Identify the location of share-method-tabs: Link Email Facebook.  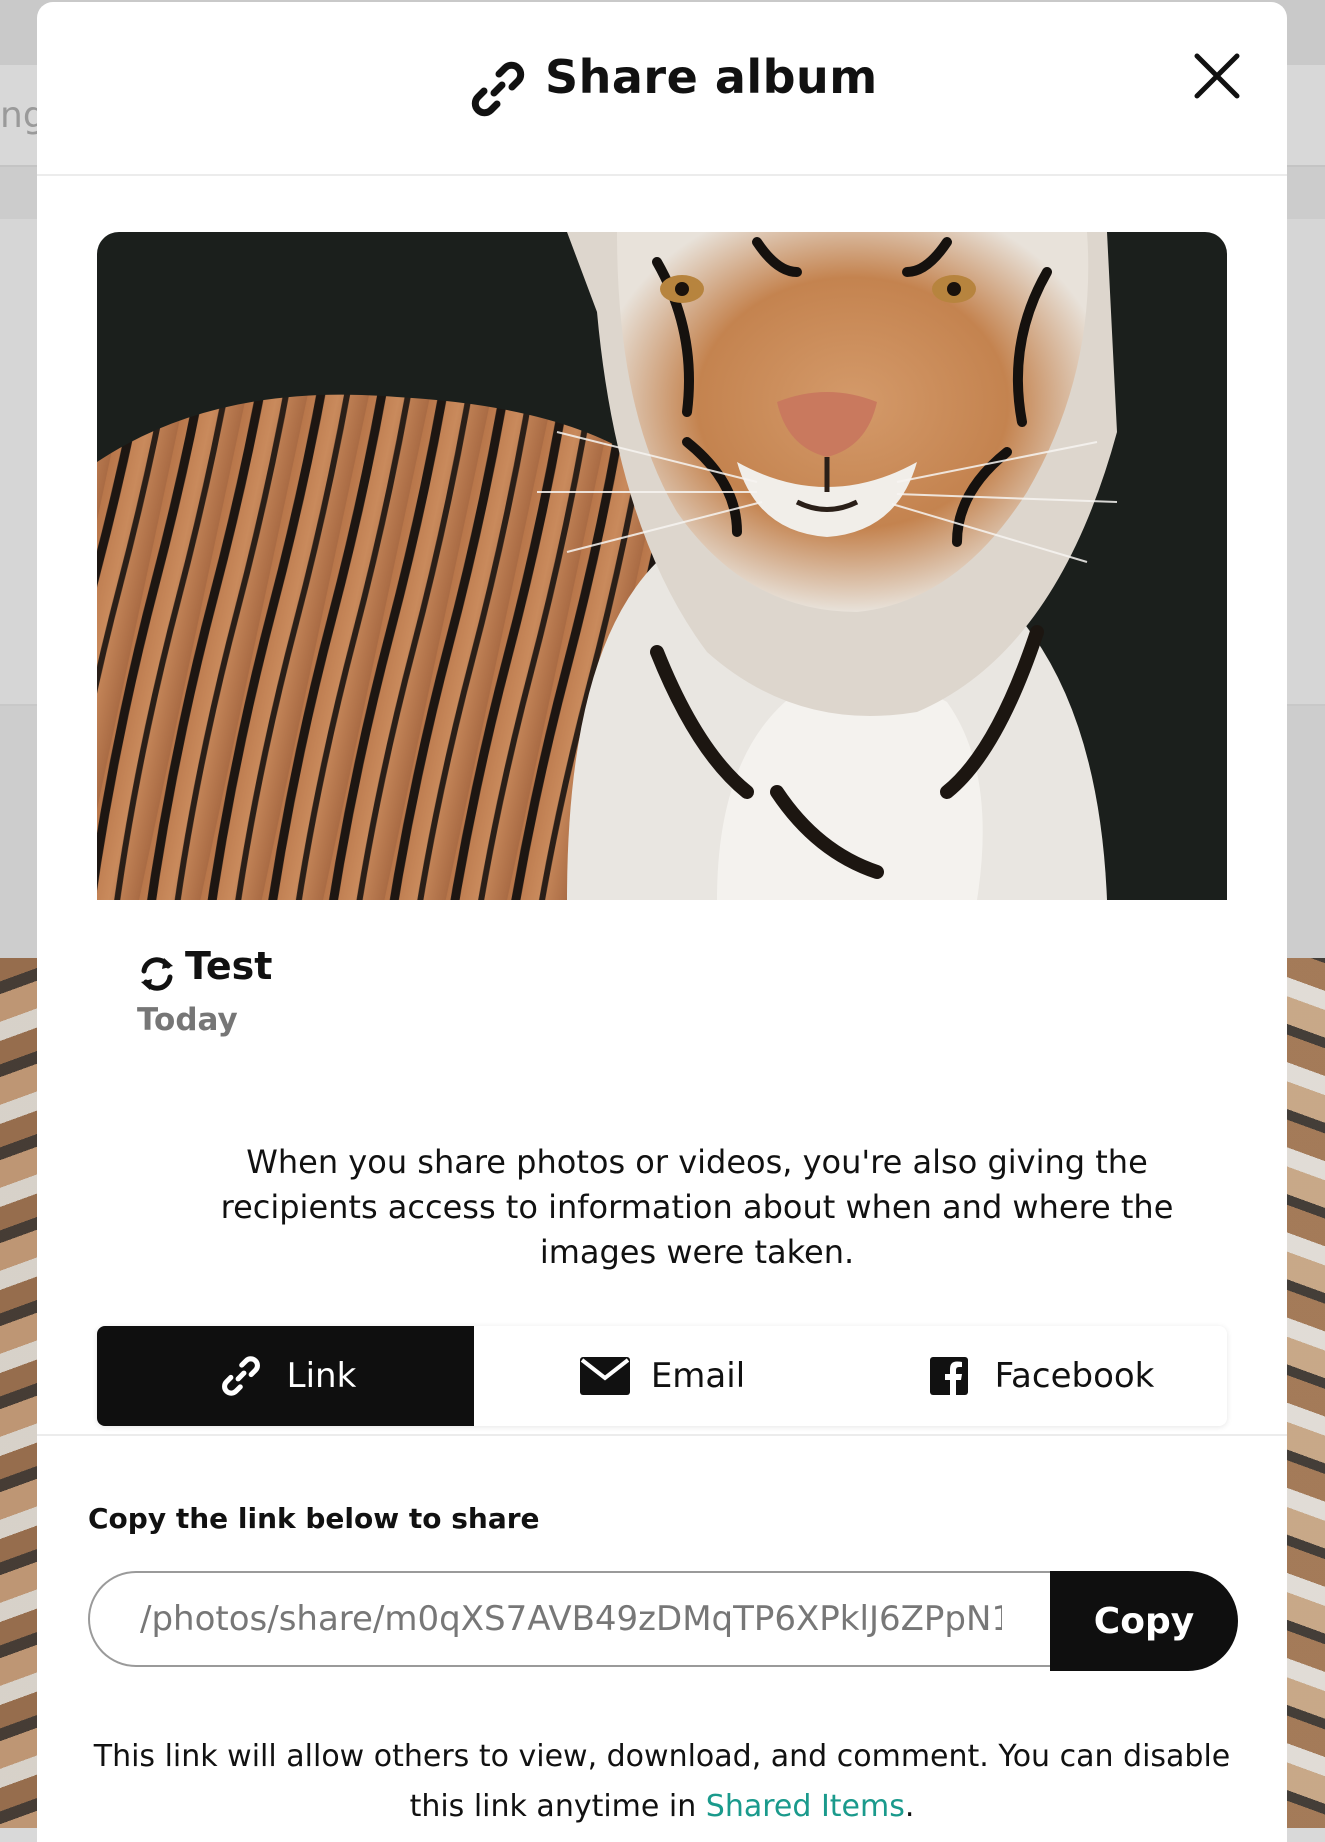
(662, 1376).